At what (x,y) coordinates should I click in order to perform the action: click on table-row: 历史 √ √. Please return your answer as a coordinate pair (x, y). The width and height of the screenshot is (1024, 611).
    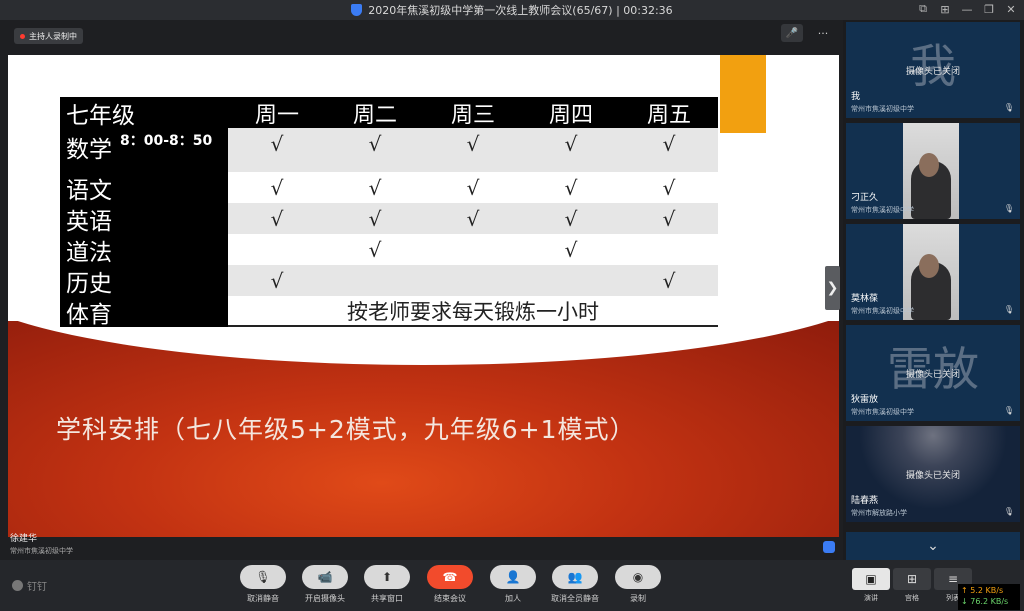
    Looking at the image, I should click on (390, 281).